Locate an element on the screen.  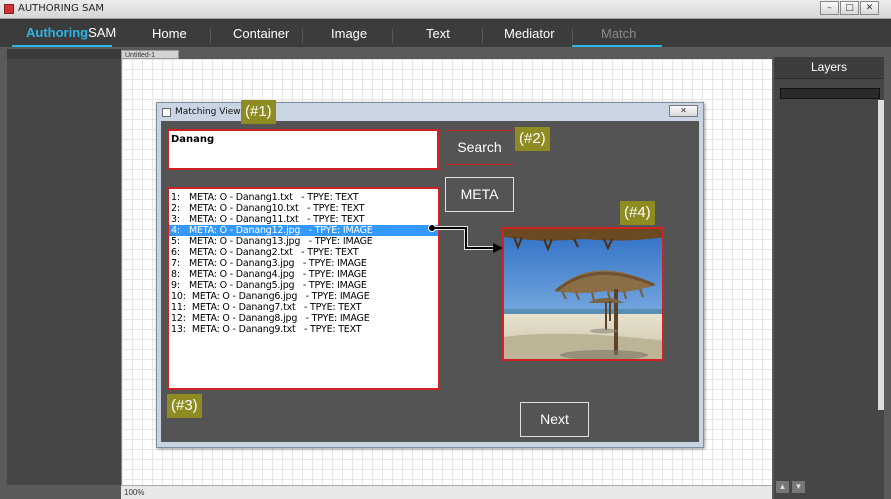
result-text: META: O - Danang11.txt - TPYE: TEXT is located at coordinates (277, 219).